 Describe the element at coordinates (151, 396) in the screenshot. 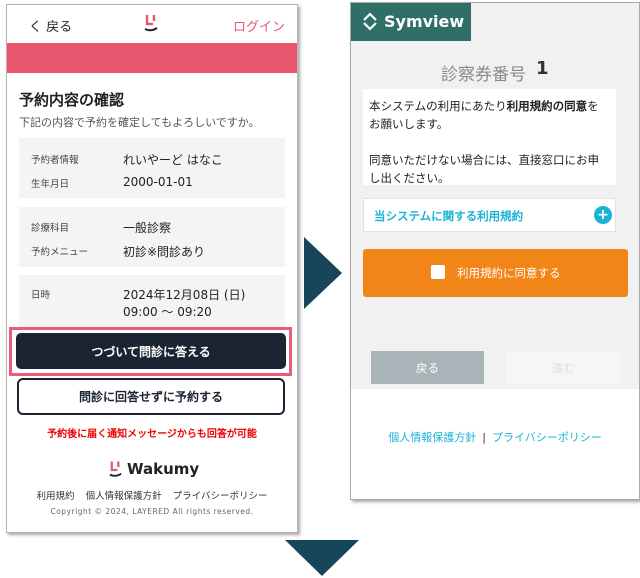

I see `book-without-questionnaire-button: 問診に回答せずに予約する` at that location.